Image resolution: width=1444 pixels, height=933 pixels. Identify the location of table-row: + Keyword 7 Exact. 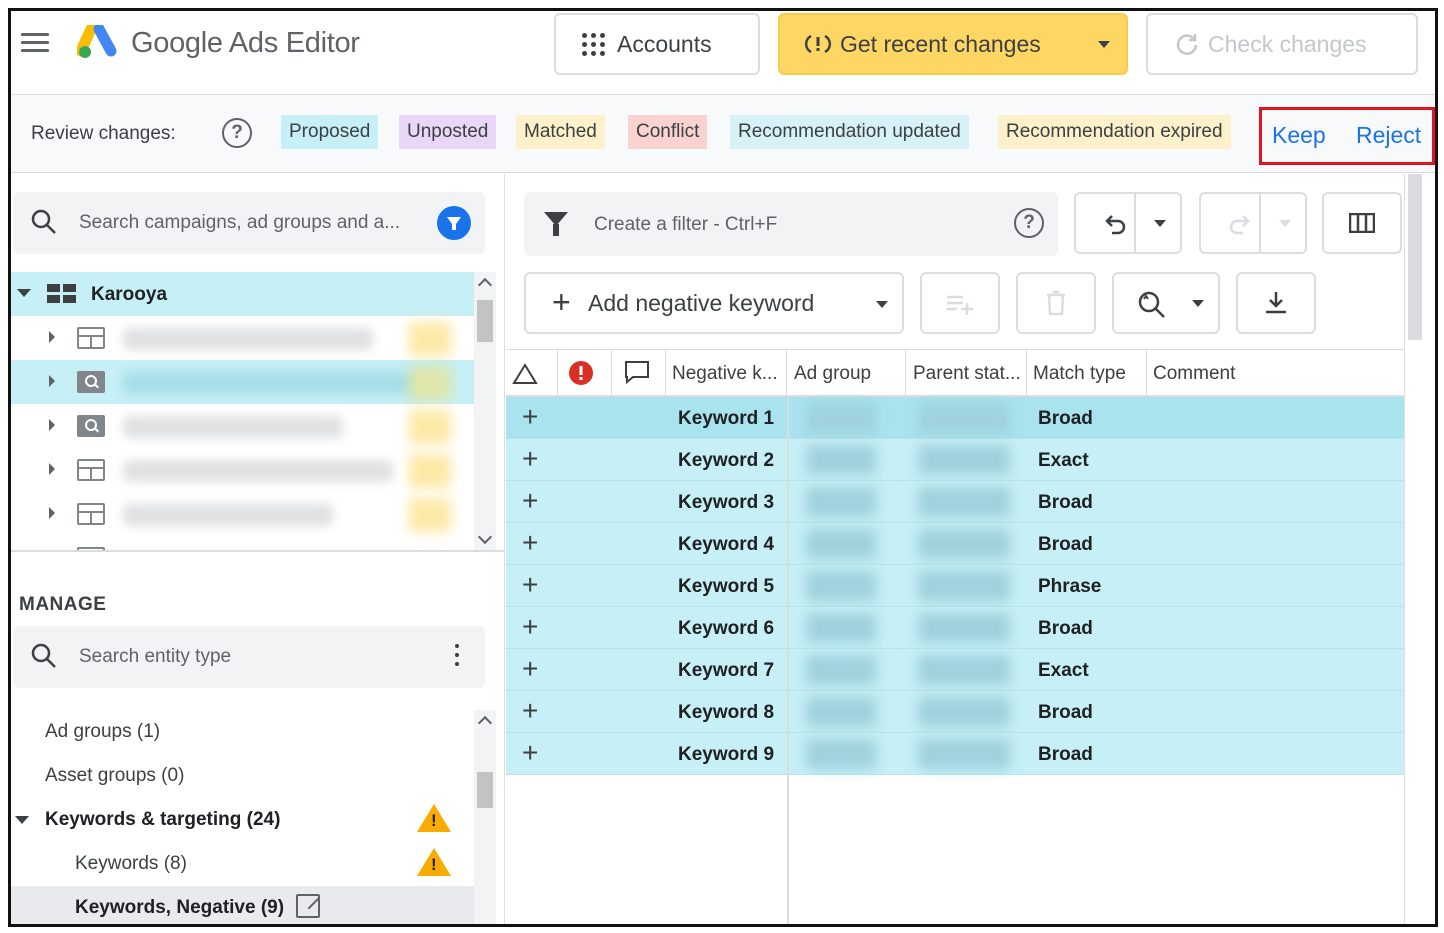
(964, 670).